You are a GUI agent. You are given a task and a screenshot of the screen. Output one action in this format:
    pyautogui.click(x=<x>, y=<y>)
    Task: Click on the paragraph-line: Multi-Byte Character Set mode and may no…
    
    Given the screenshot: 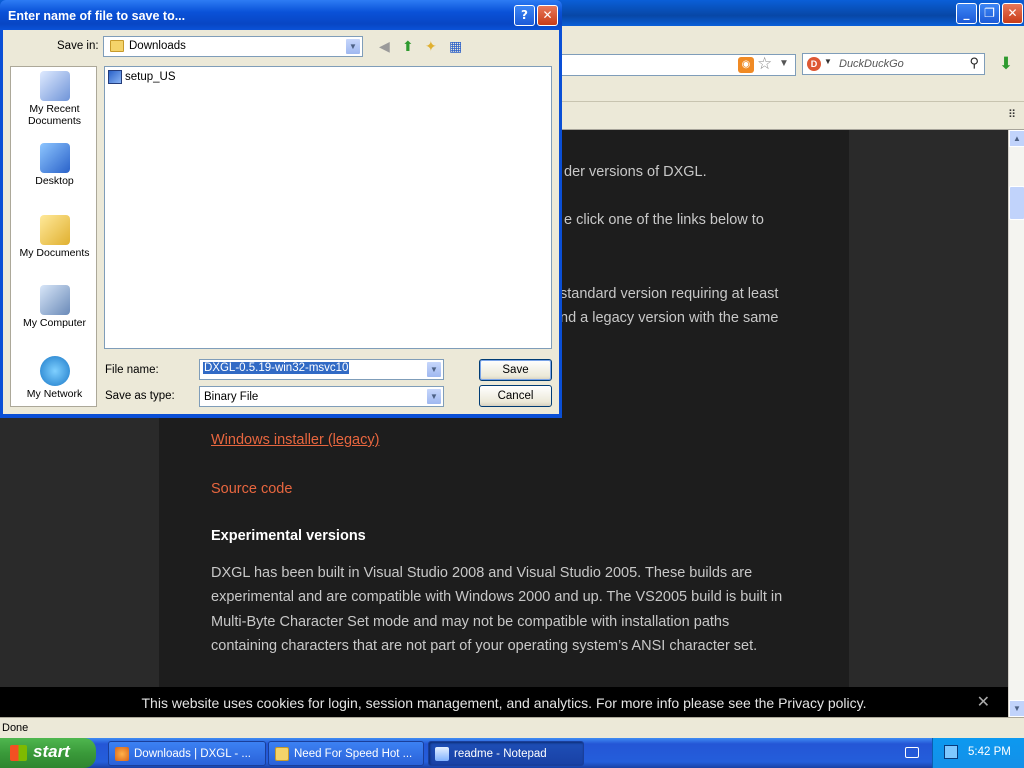 What is the action you would take?
    pyautogui.click(x=470, y=622)
    